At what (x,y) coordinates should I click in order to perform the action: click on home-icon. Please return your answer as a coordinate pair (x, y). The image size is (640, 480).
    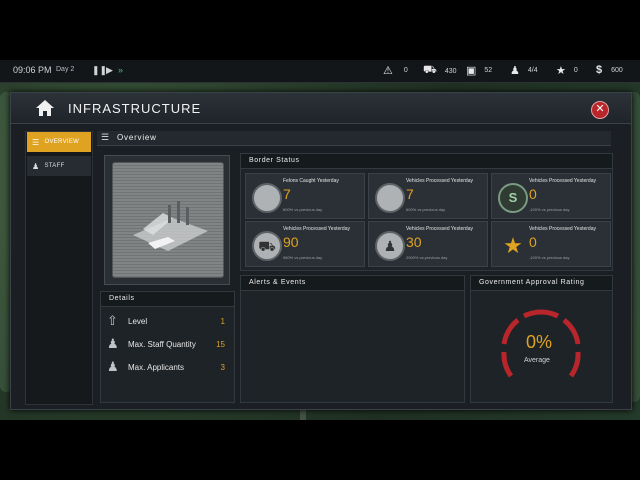
    Looking at the image, I should click on (45, 108).